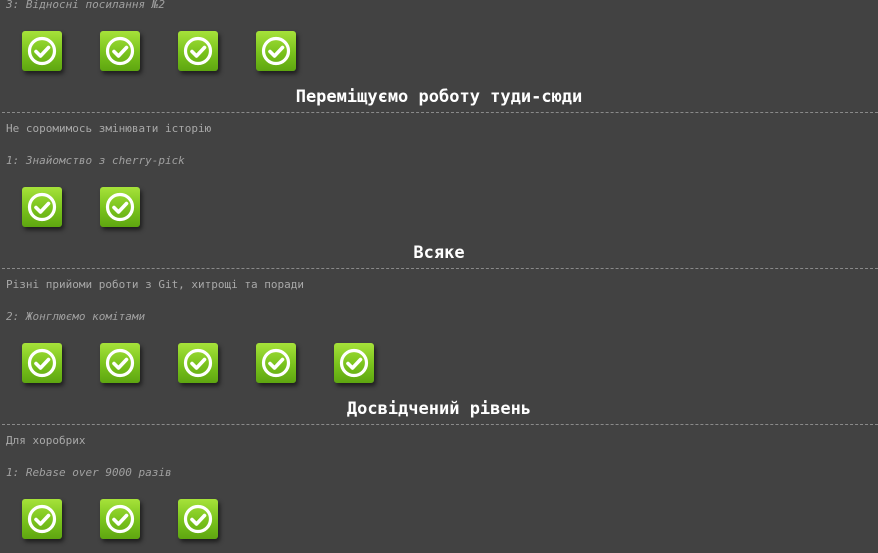  I want to click on section-title-advanced: Досвідчений рівень, so click(439, 409).